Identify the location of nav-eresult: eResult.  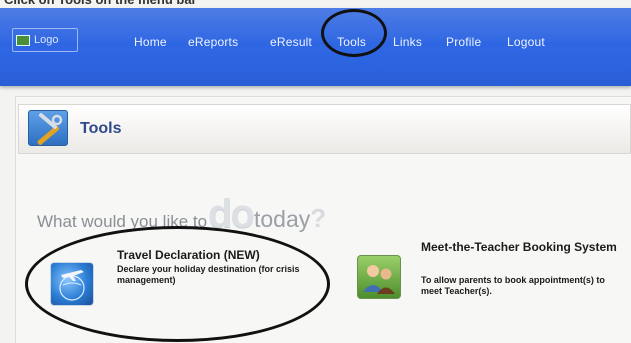
(291, 42).